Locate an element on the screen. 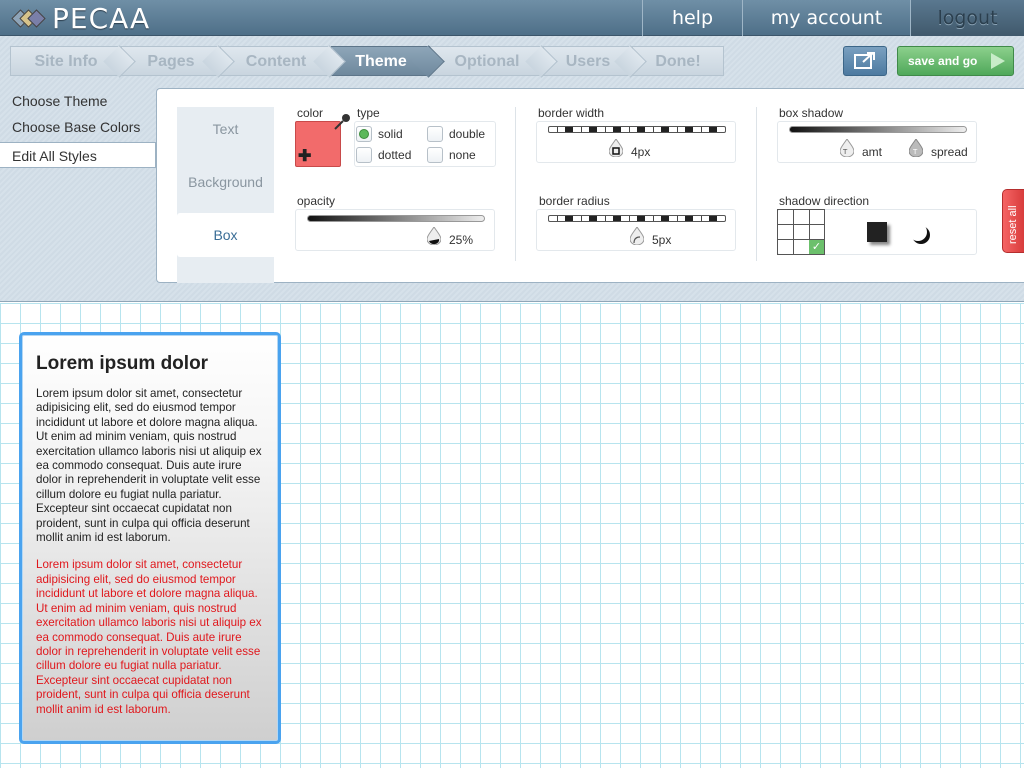 The height and width of the screenshot is (768, 1024). shadow-spread-label: spread is located at coordinates (949, 152).